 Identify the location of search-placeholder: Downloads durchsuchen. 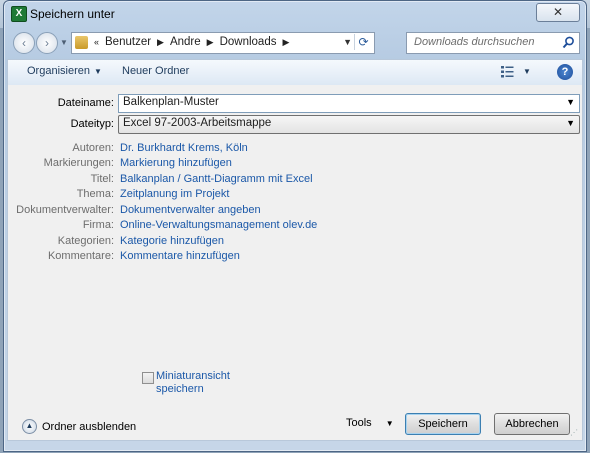
(474, 42).